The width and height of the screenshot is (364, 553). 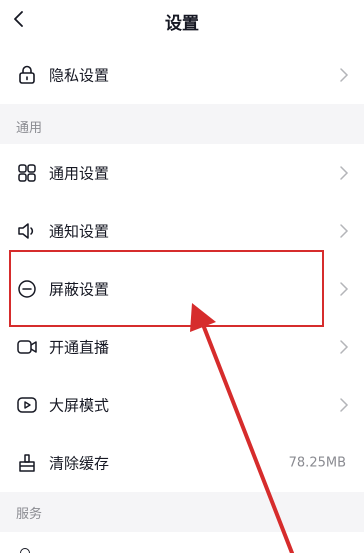 What do you see at coordinates (27, 347) in the screenshot?
I see `video-camera-icon` at bounding box center [27, 347].